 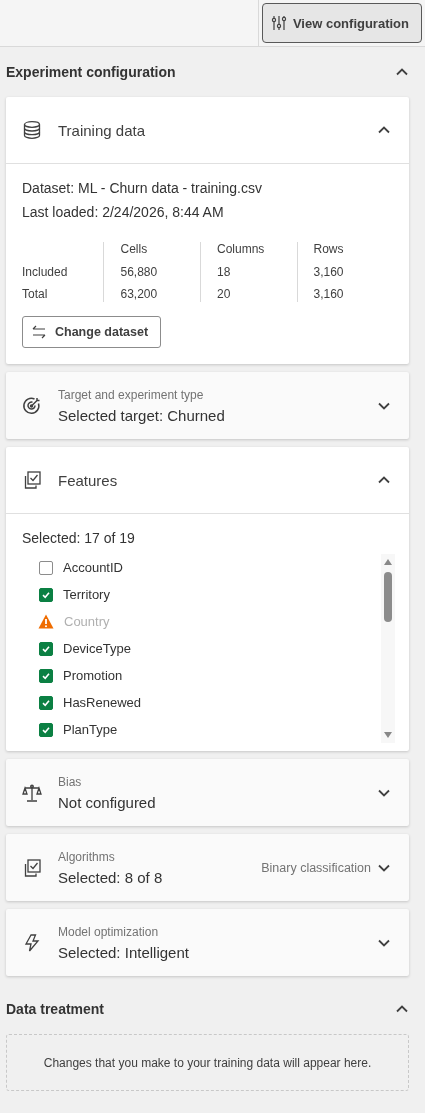 What do you see at coordinates (86, 594) in the screenshot?
I see `feature-label: Territory` at bounding box center [86, 594].